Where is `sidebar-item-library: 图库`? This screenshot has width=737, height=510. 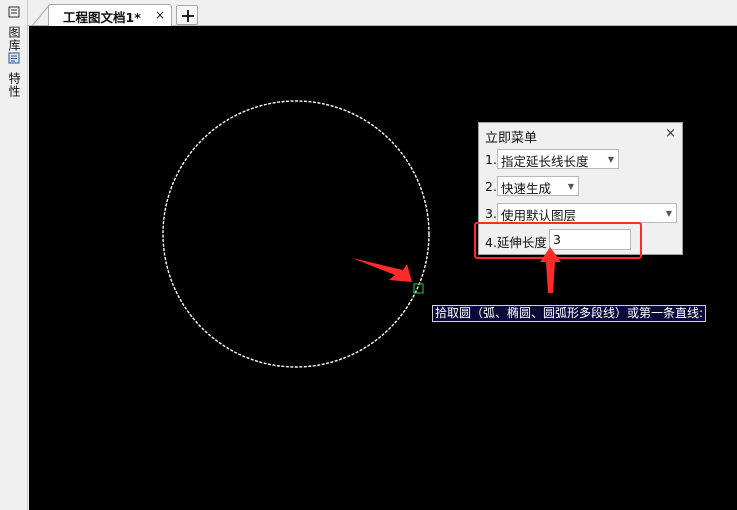
sidebar-item-library: 图库 is located at coordinates (14, 29).